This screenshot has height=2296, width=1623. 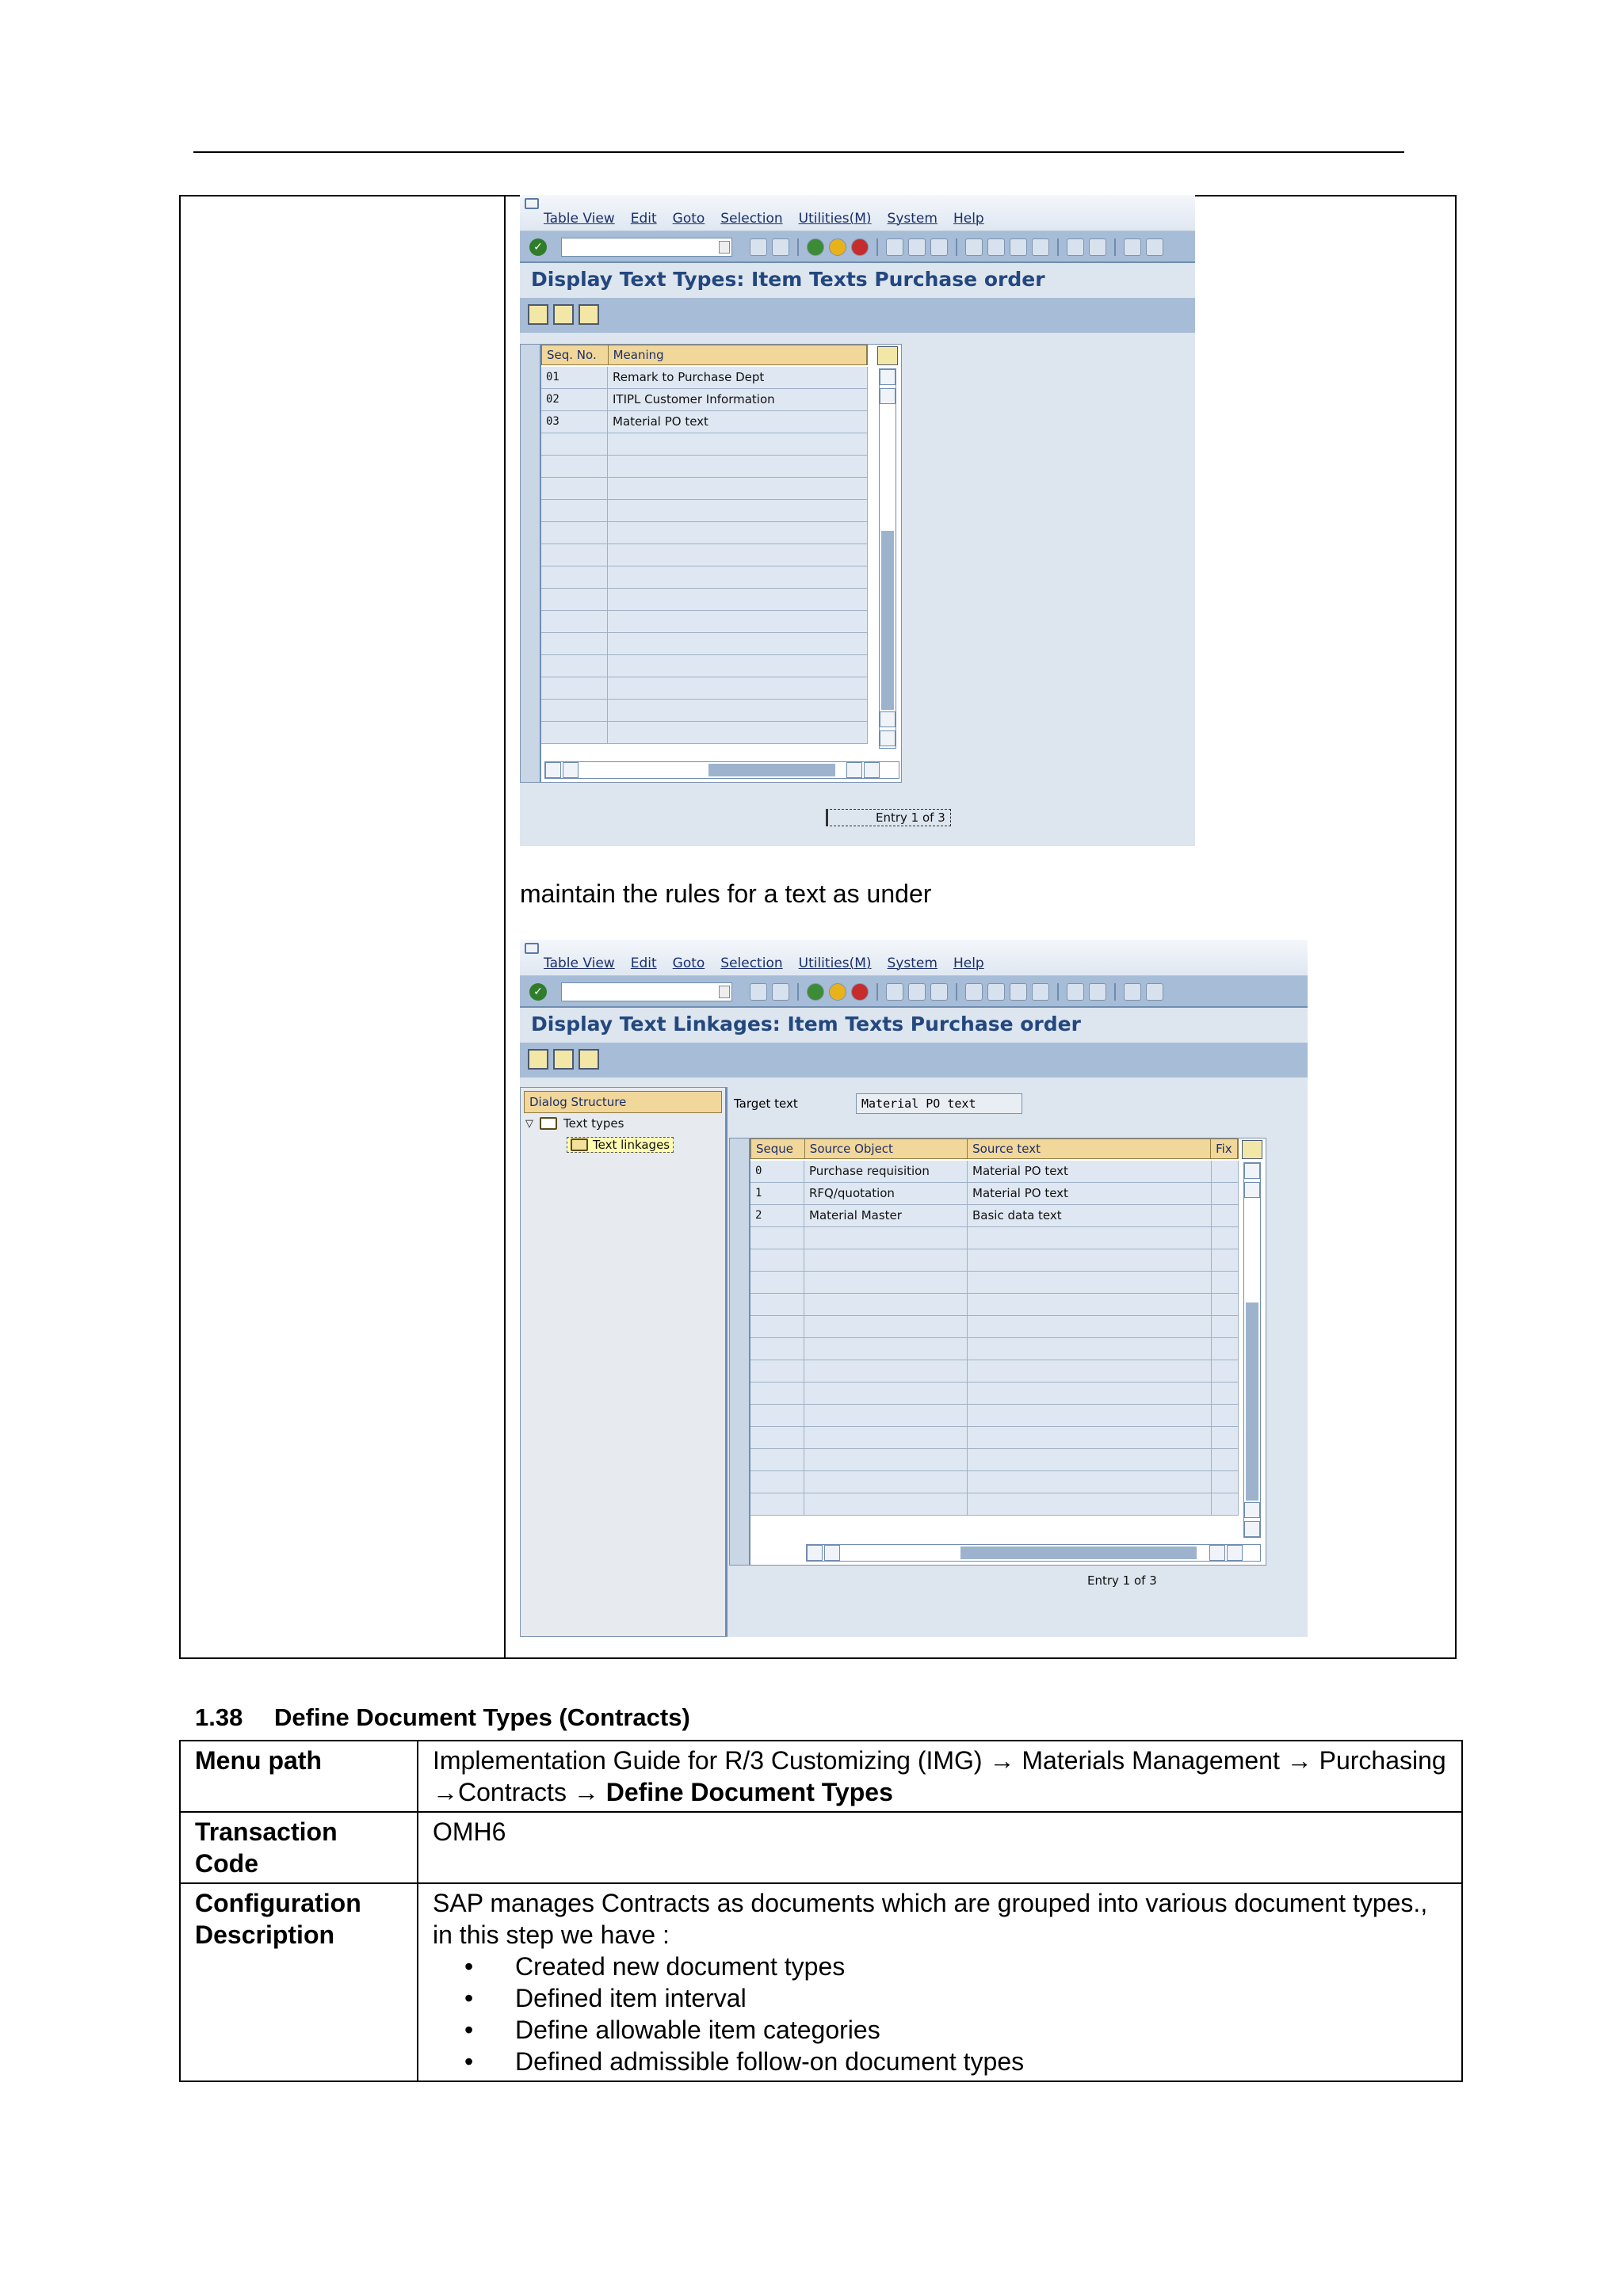 What do you see at coordinates (994, 1216) in the screenshot?
I see `table-row: 2 Material Master Basic data text` at bounding box center [994, 1216].